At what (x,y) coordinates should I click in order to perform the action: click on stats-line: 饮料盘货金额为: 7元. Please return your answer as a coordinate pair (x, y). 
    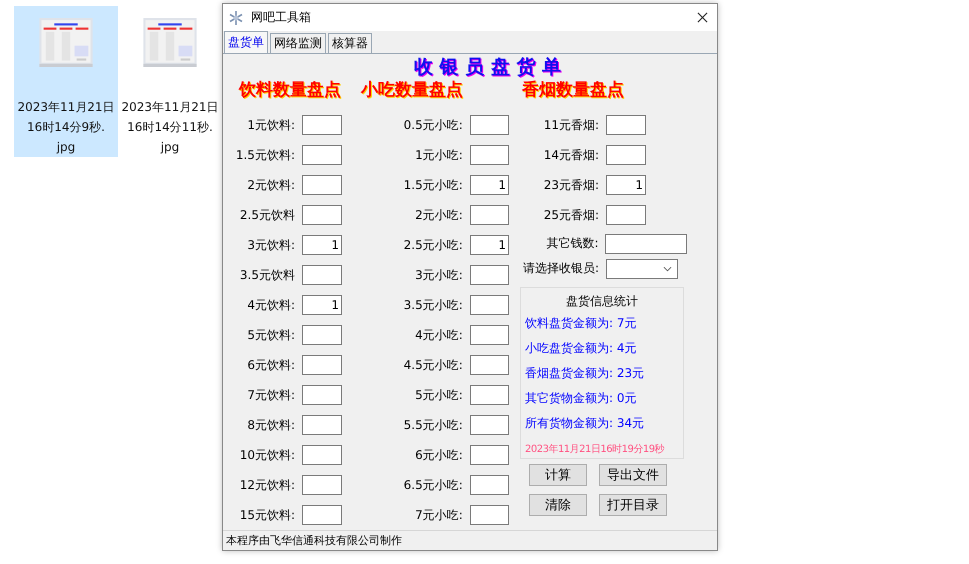
    Looking at the image, I should click on (581, 323).